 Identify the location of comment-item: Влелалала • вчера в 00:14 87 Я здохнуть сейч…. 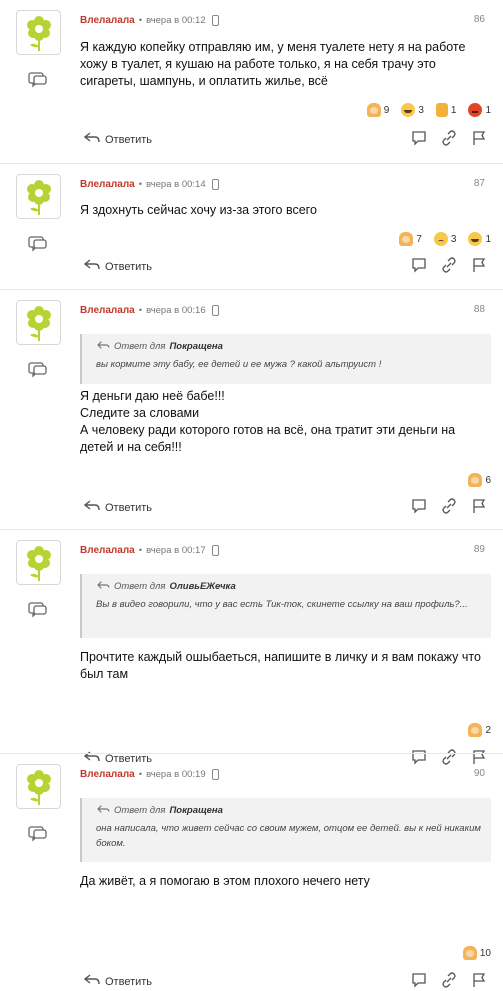
(251, 226).